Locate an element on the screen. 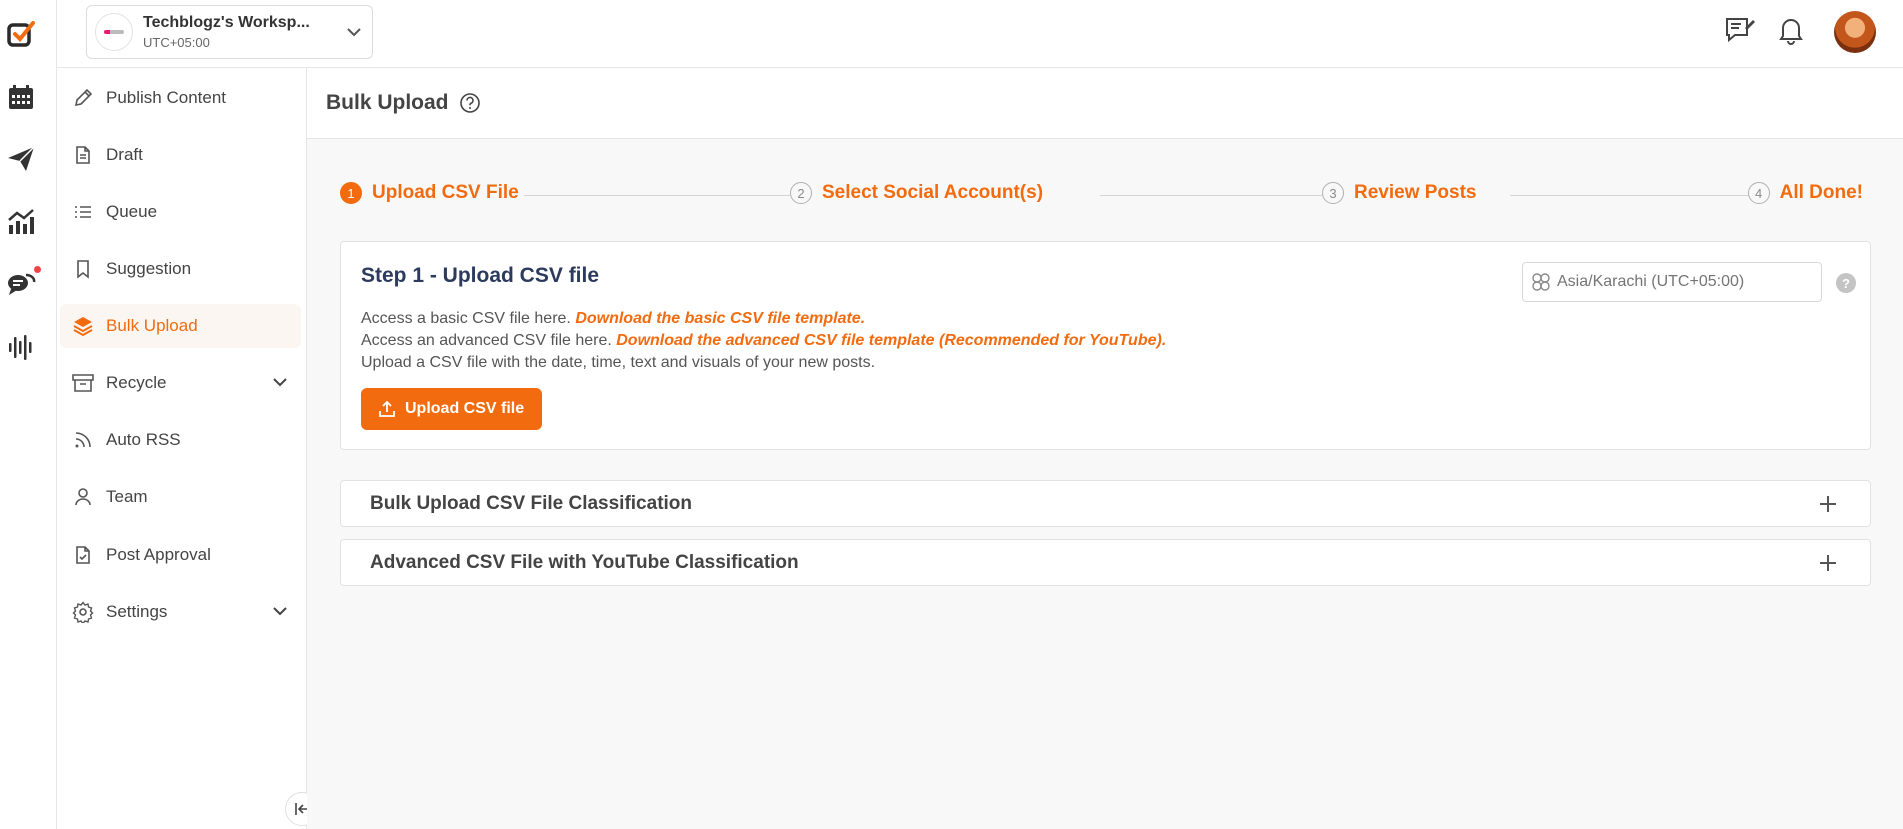  basic-csv-text: Access a basic CSV file here. is located at coordinates (468, 318).